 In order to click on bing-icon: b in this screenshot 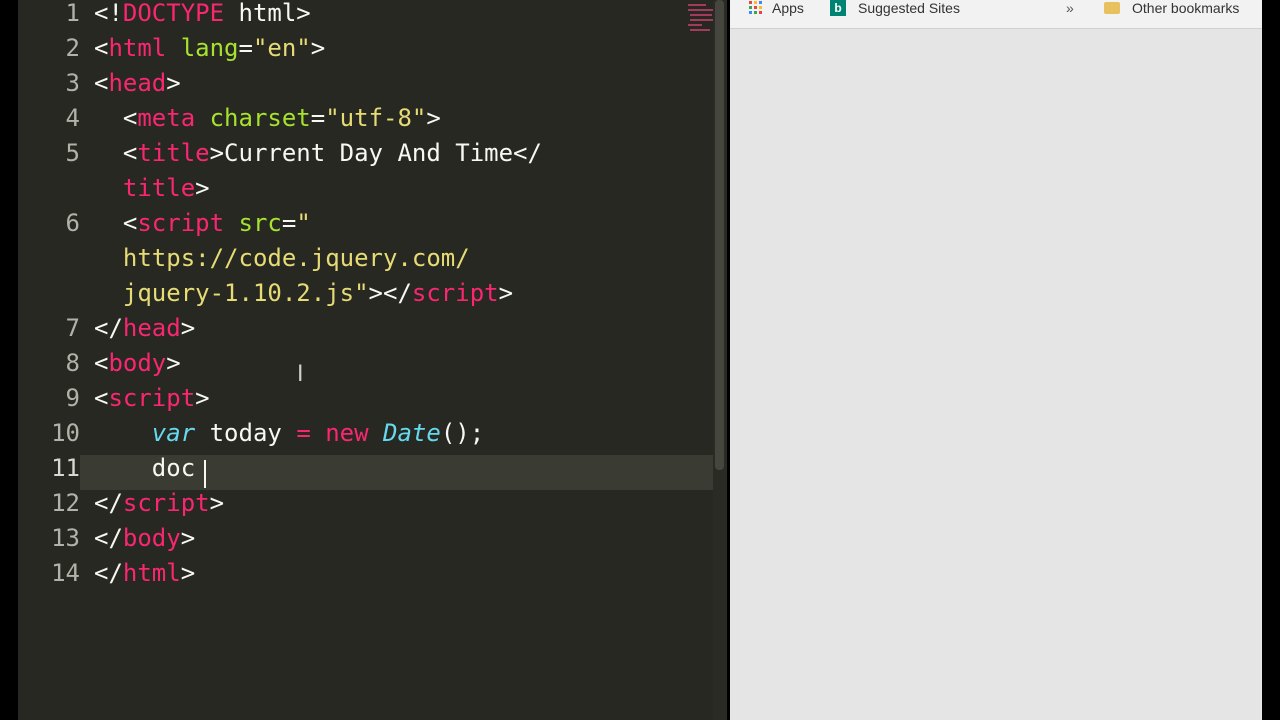, I will do `click(838, 8)`.